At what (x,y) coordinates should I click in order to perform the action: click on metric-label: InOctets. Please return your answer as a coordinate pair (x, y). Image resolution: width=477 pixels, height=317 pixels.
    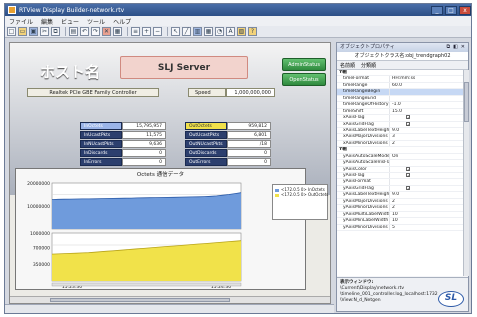
    Looking at the image, I should click on (101, 126).